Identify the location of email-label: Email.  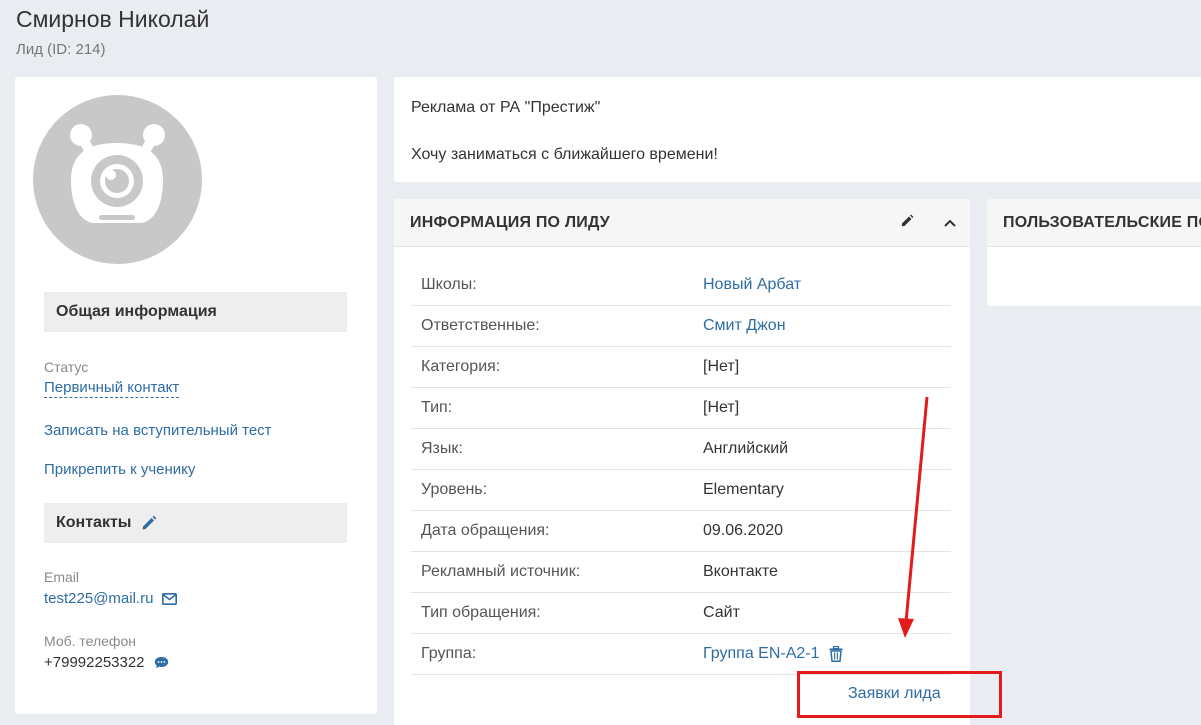
(62, 577).